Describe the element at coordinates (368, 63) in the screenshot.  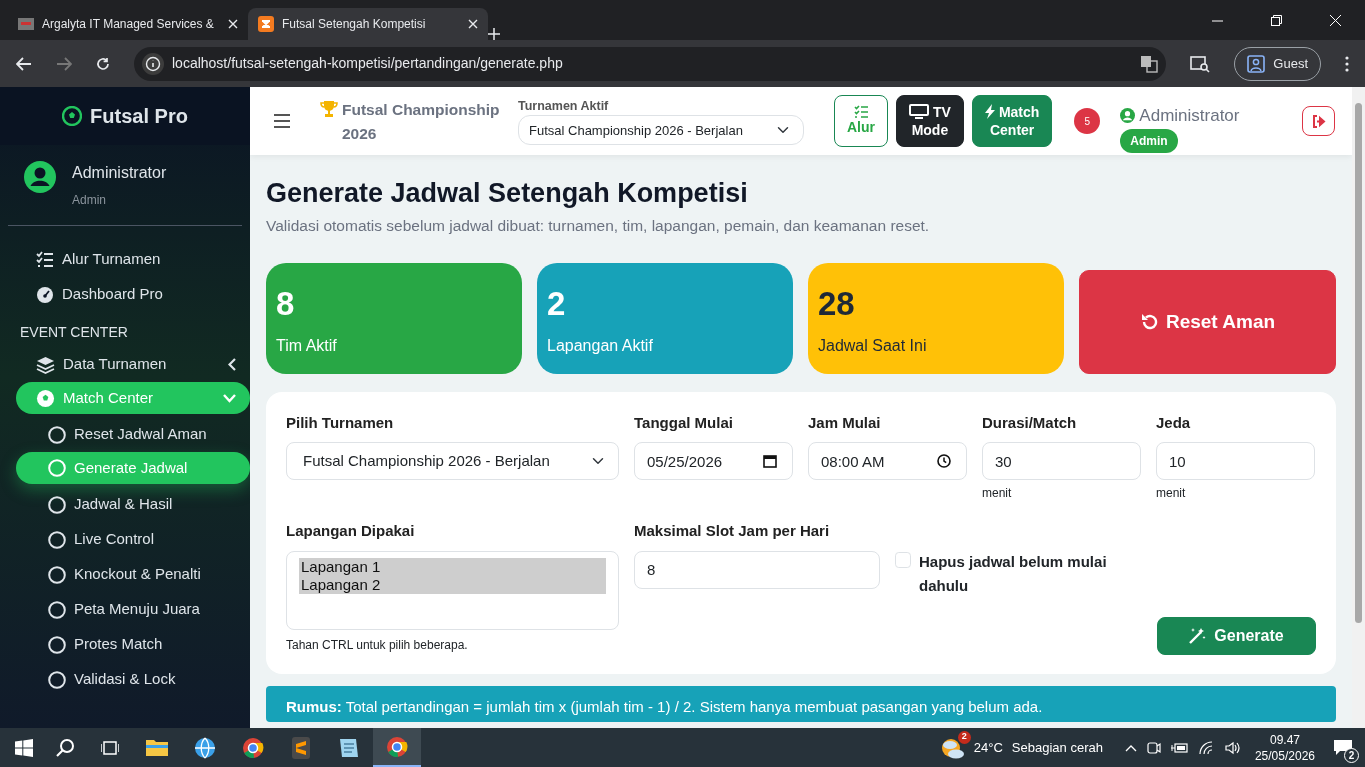
I see `url-text: localhost/futsal-setengah-kompetisi/pertandingan/generate.php` at that location.